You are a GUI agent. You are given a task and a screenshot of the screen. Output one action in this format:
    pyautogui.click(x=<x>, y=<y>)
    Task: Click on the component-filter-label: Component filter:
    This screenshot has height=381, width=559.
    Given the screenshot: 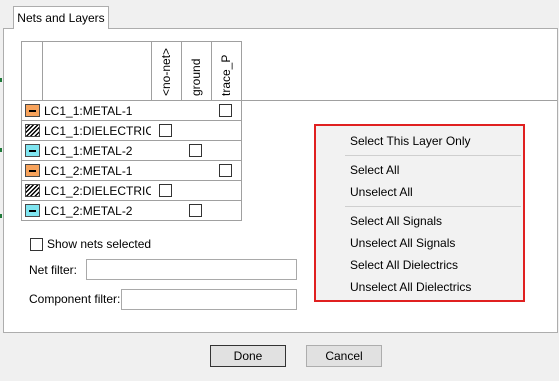 What is the action you would take?
    pyautogui.click(x=75, y=299)
    